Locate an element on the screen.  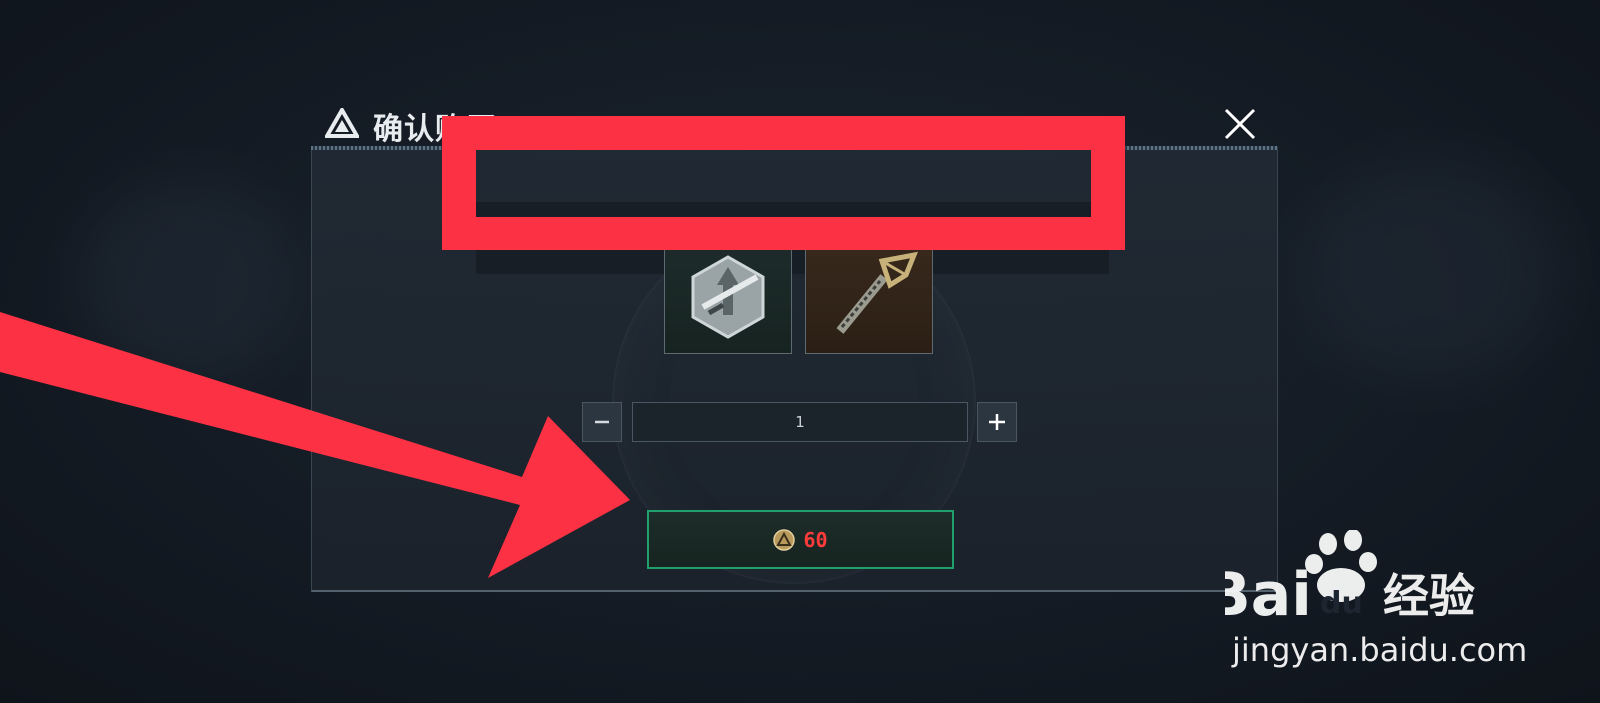
price-label: 60 is located at coordinates (815, 539).